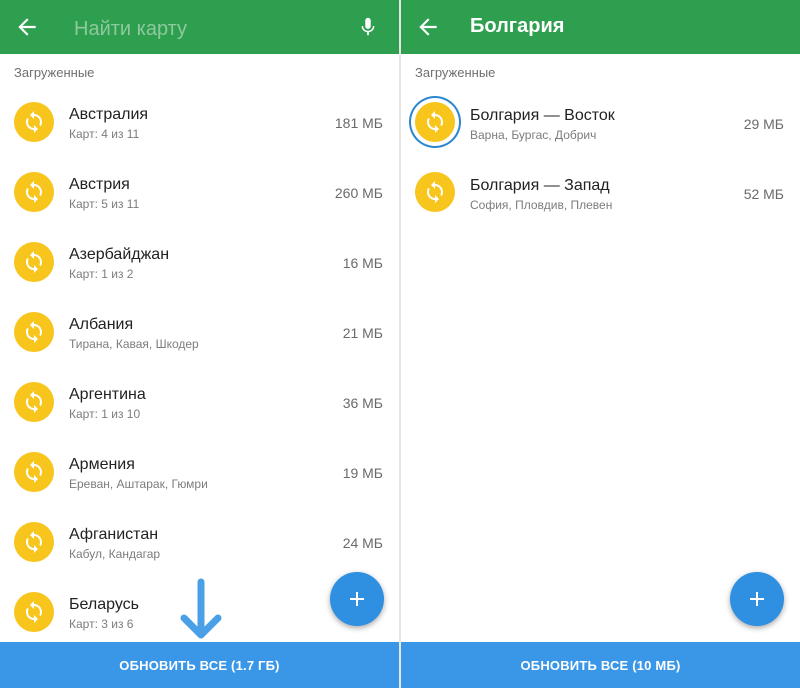 The width and height of the screenshot is (800, 688). Describe the element at coordinates (134, 344) in the screenshot. I see `item-subtitle: Тирана, Кавая, Шкодер` at that location.